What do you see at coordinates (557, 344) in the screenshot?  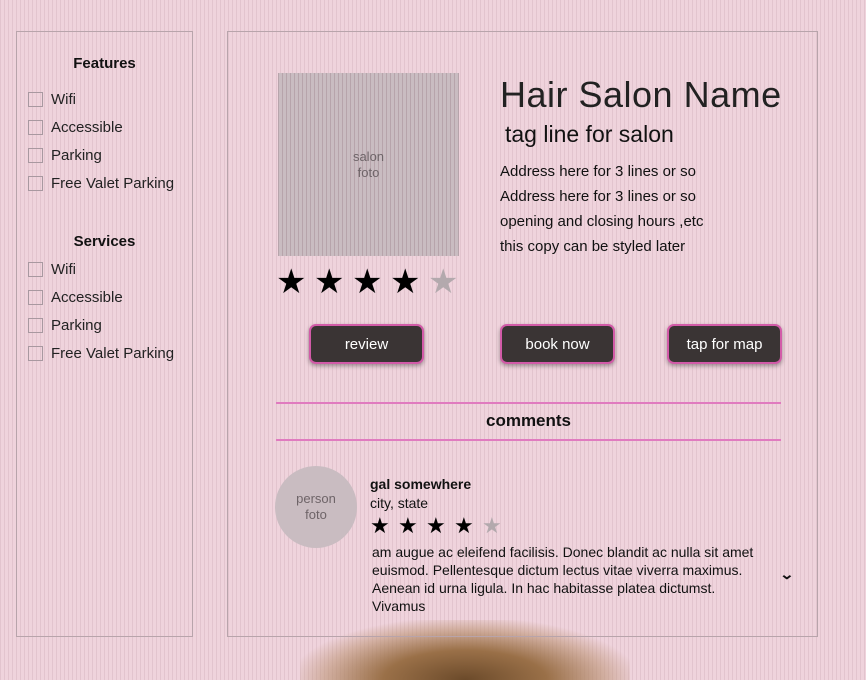 I see `book-now-button: book now` at bounding box center [557, 344].